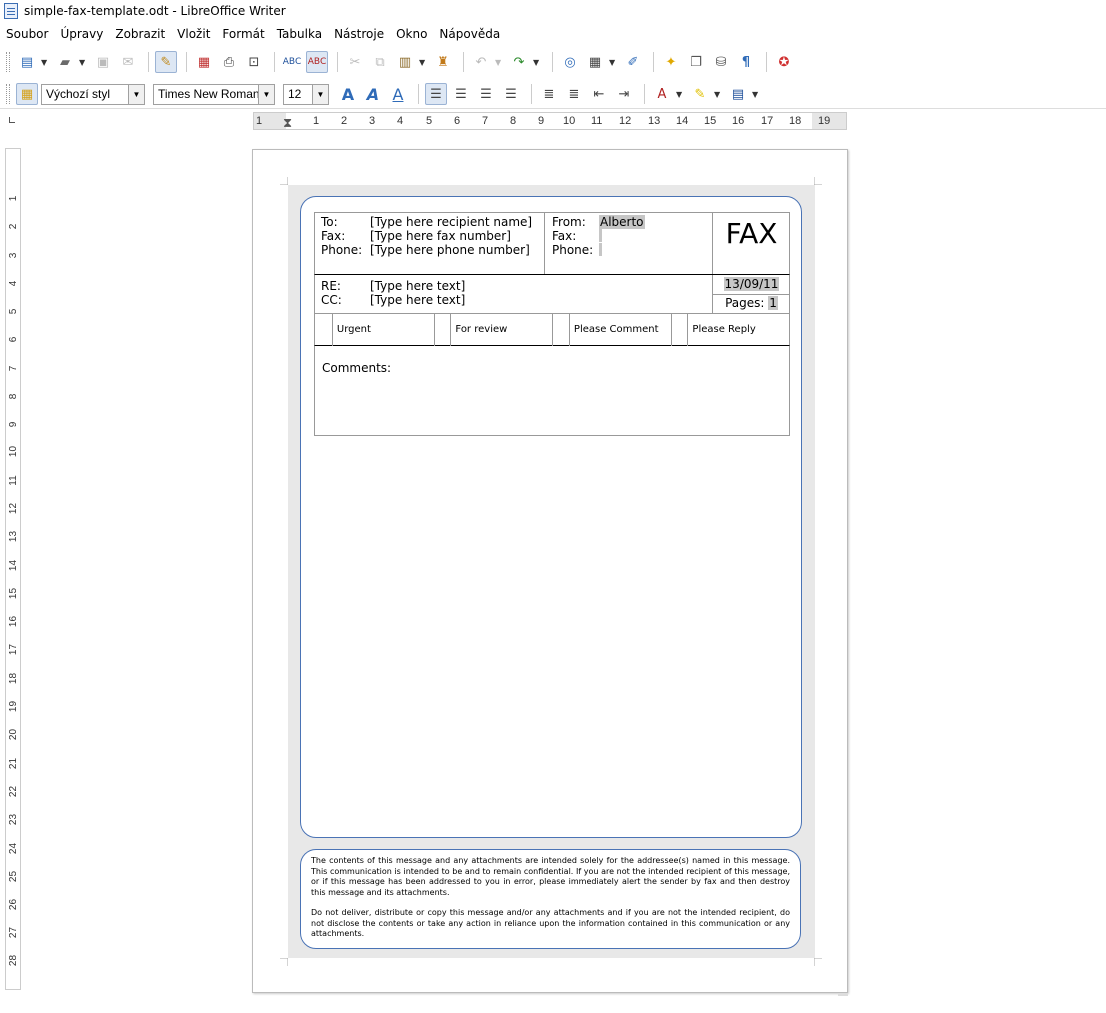  What do you see at coordinates (81, 34) in the screenshot?
I see `menu-upravy: Úpravy` at bounding box center [81, 34].